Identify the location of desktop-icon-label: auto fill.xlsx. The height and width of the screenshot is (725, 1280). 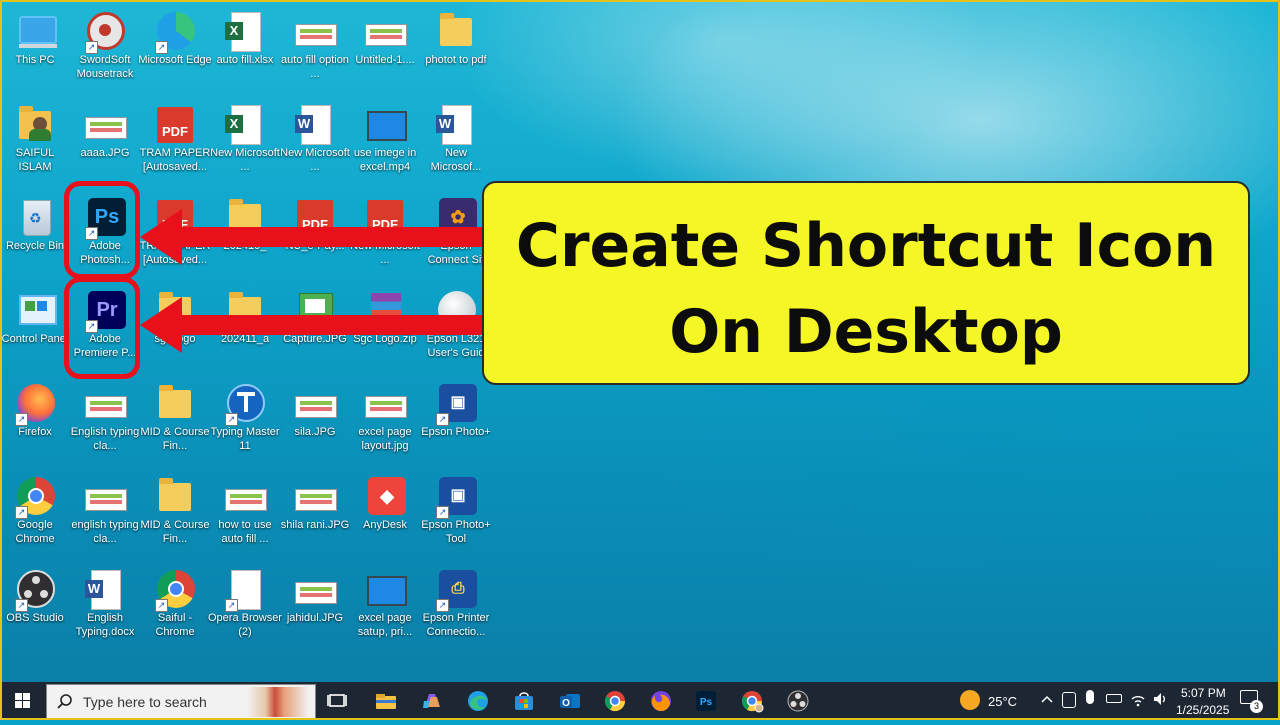
(245, 60).